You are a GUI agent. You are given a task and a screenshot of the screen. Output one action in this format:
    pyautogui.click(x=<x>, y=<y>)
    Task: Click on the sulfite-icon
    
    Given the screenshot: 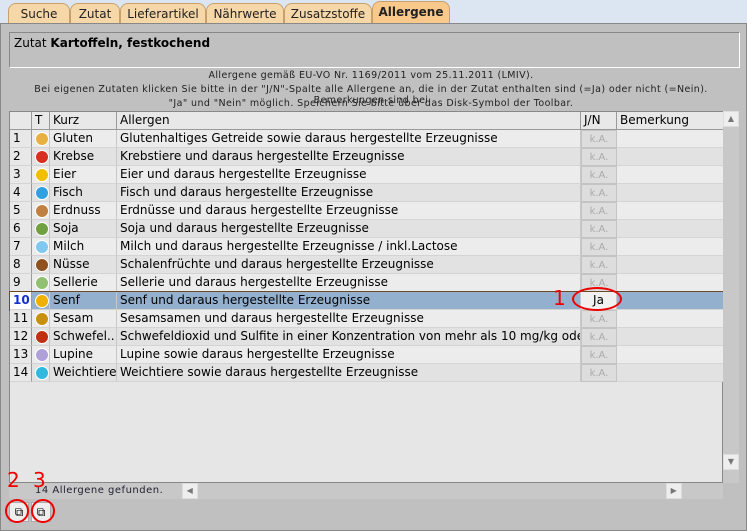 What is the action you would take?
    pyautogui.click(x=42, y=337)
    